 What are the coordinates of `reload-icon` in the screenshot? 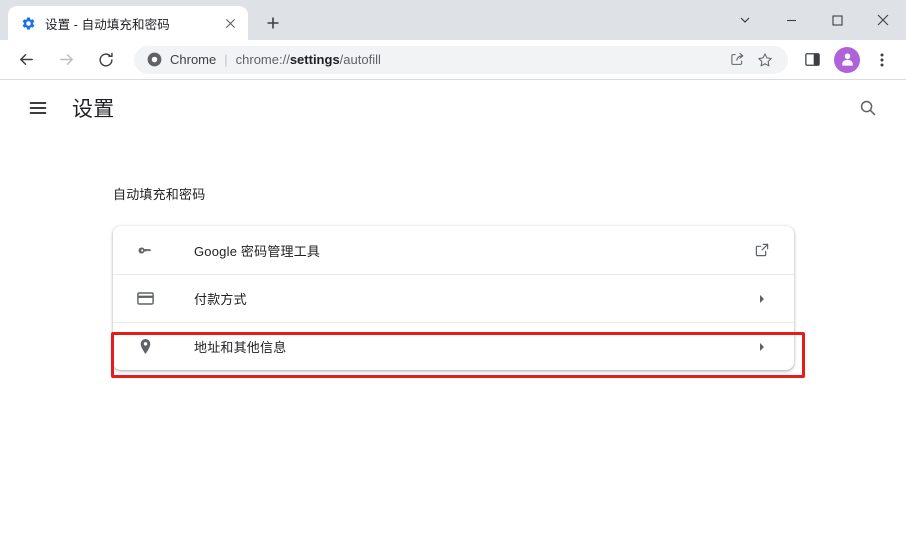 It's located at (106, 60).